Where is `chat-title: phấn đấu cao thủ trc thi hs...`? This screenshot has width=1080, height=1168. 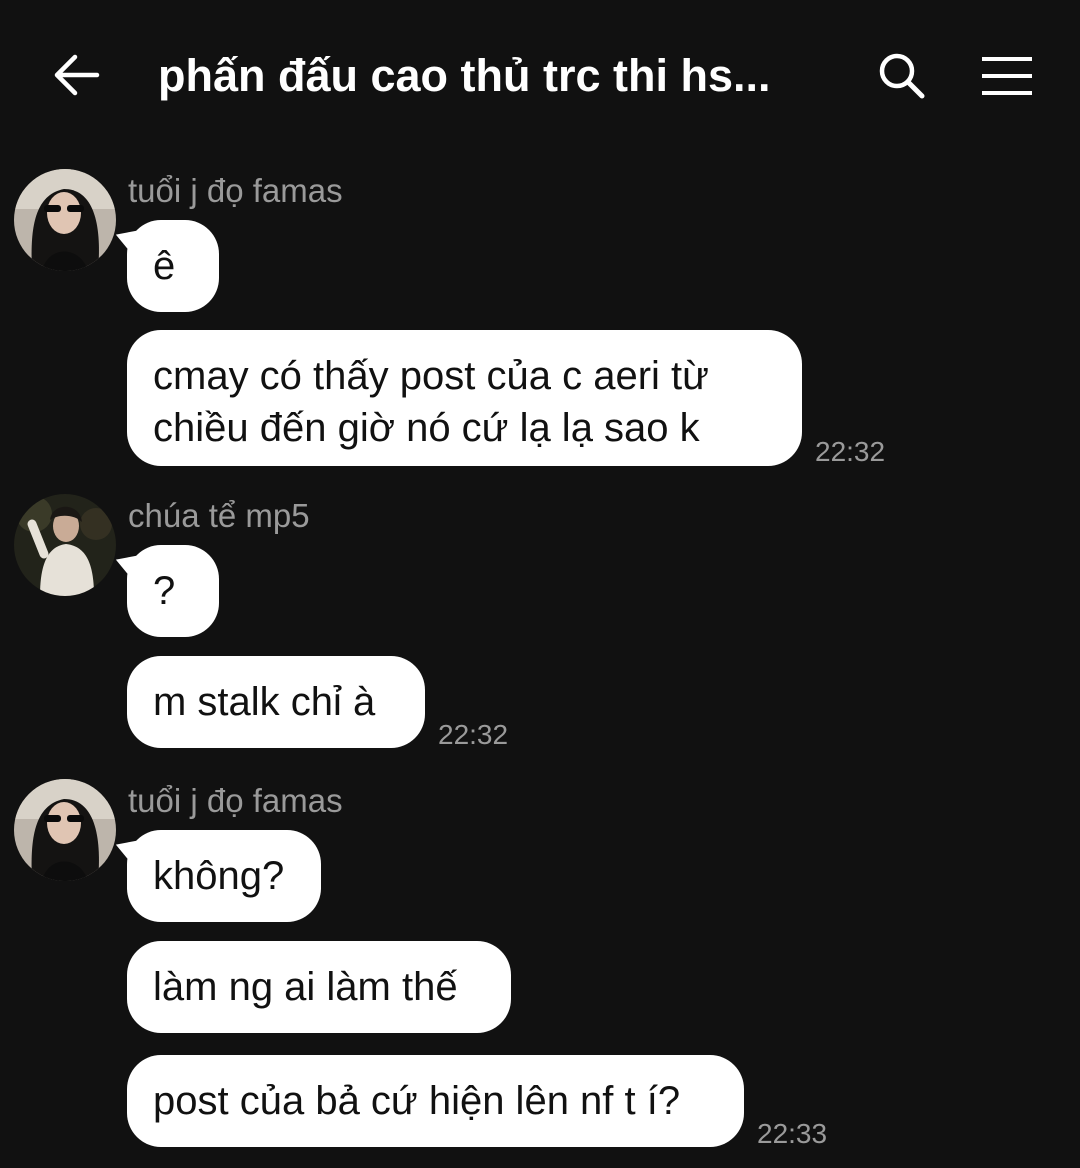
chat-title: phấn đấu cao thủ trc thi hs... is located at coordinates (464, 75).